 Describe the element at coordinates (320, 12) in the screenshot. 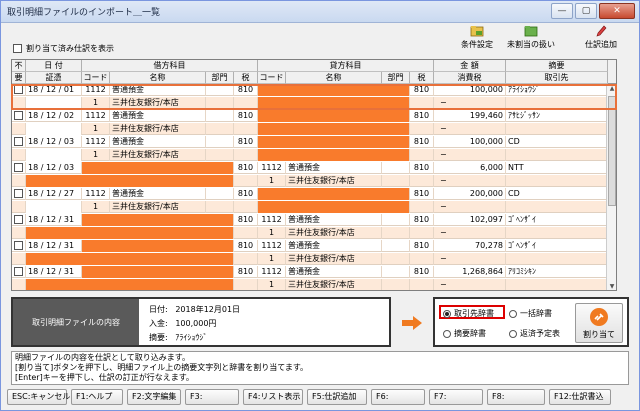

I see `title-bar: 取引明細ファイルのインポート＿一覧 — ▢ ✕` at that location.